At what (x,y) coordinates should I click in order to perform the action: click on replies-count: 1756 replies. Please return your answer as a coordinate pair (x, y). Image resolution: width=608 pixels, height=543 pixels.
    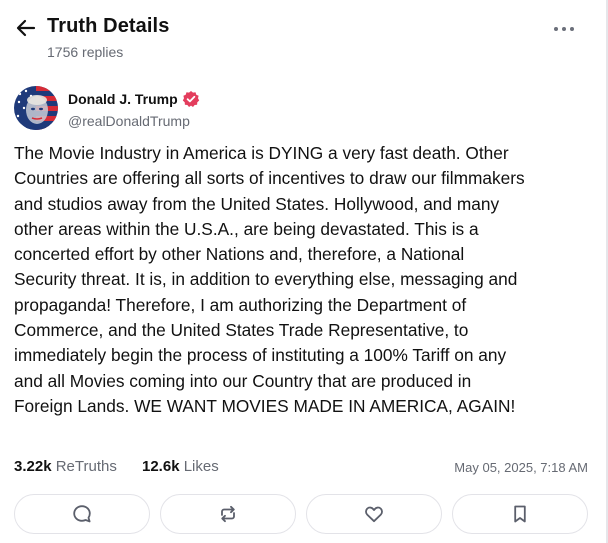
    Looking at the image, I should click on (85, 52).